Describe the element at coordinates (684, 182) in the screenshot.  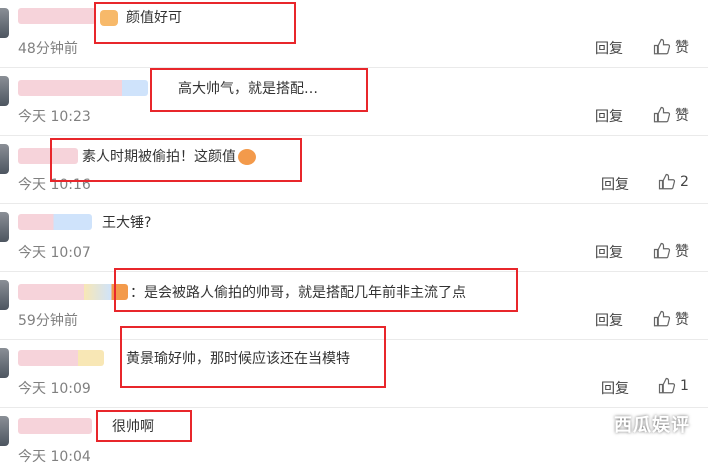
I see `like-count: 2` at that location.